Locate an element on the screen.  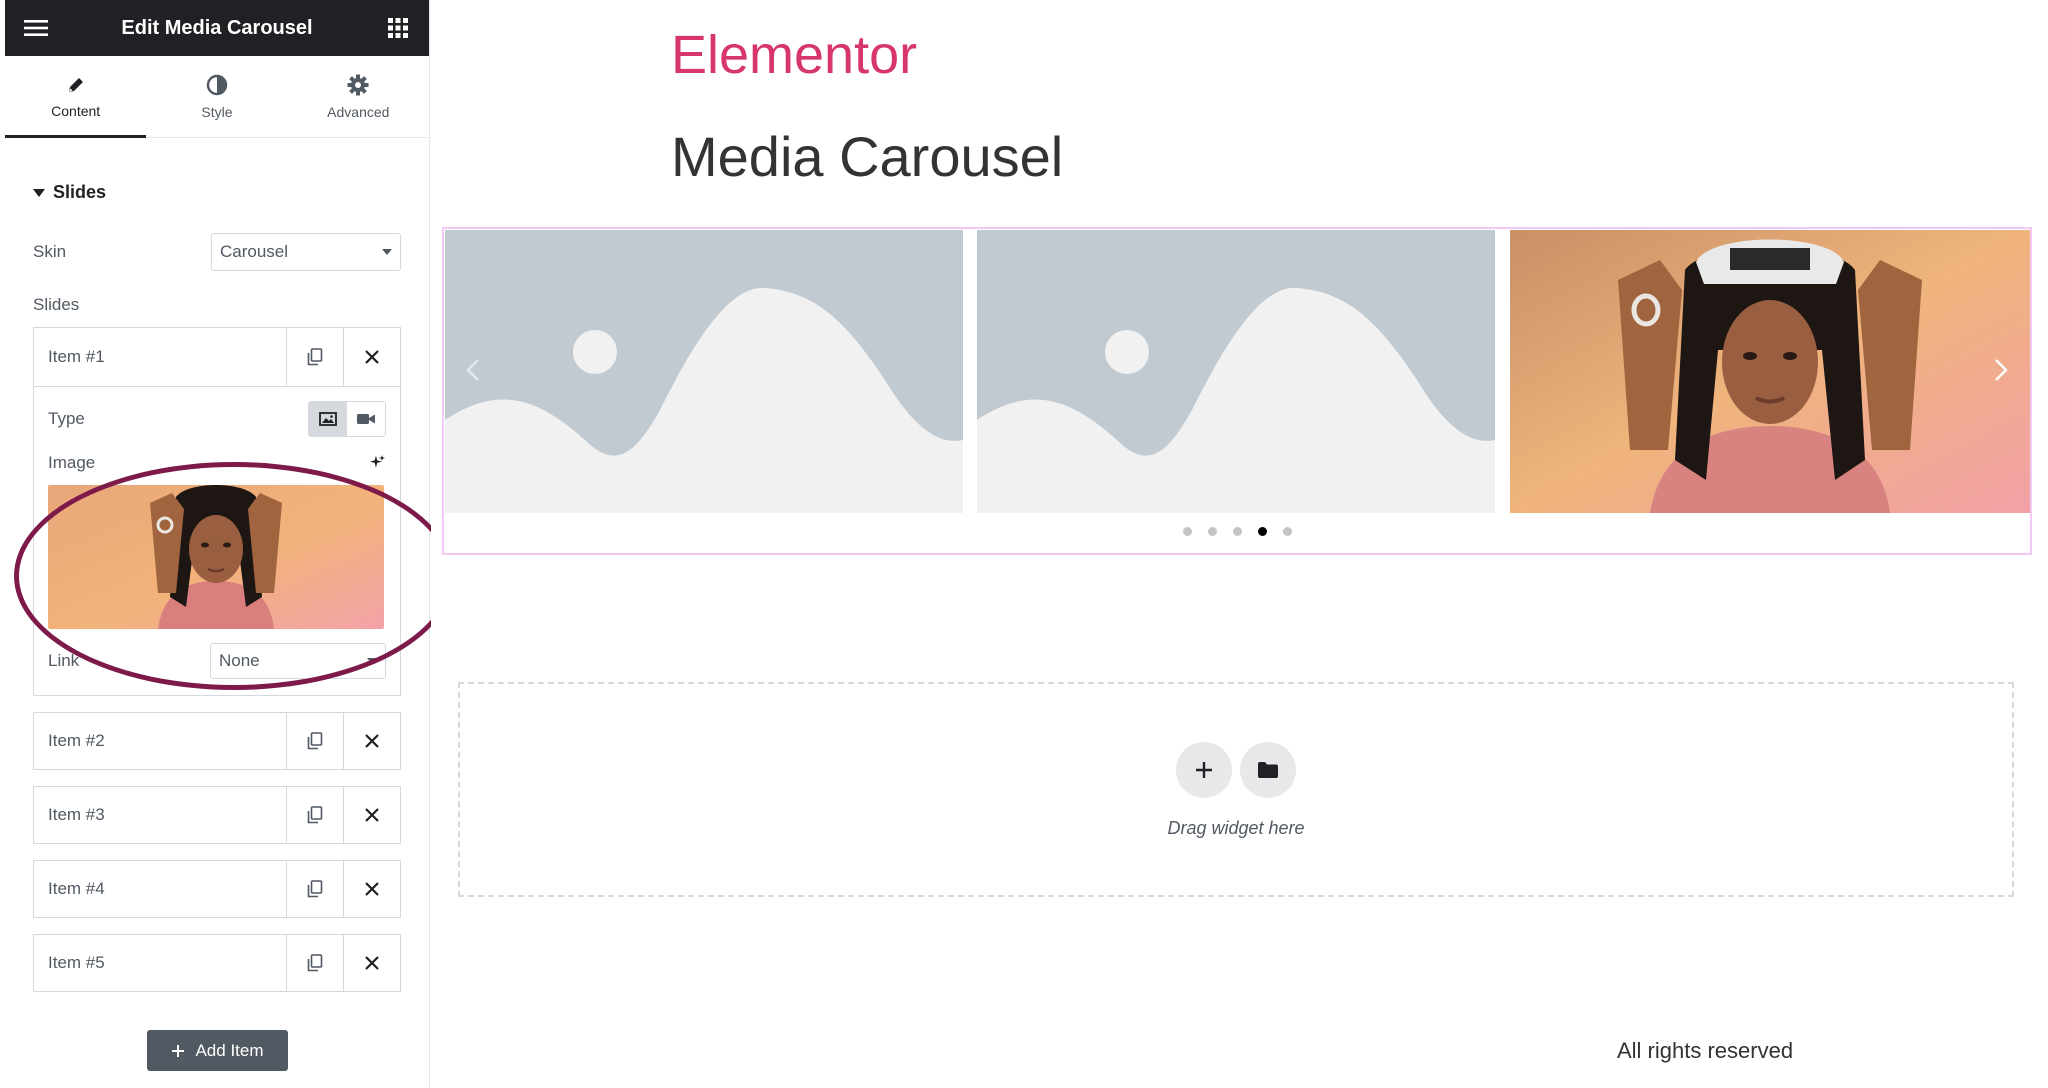
repeater-item: Item #3 is located at coordinates (217, 815).